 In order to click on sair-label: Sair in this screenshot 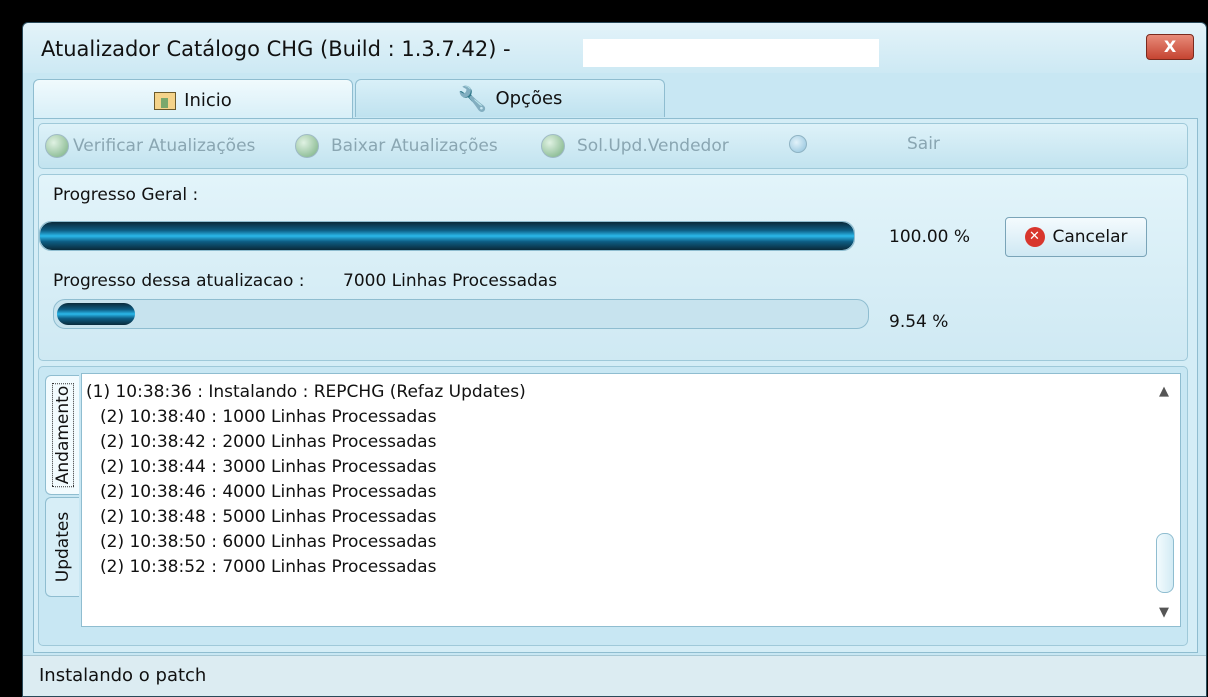, I will do `click(923, 144)`.